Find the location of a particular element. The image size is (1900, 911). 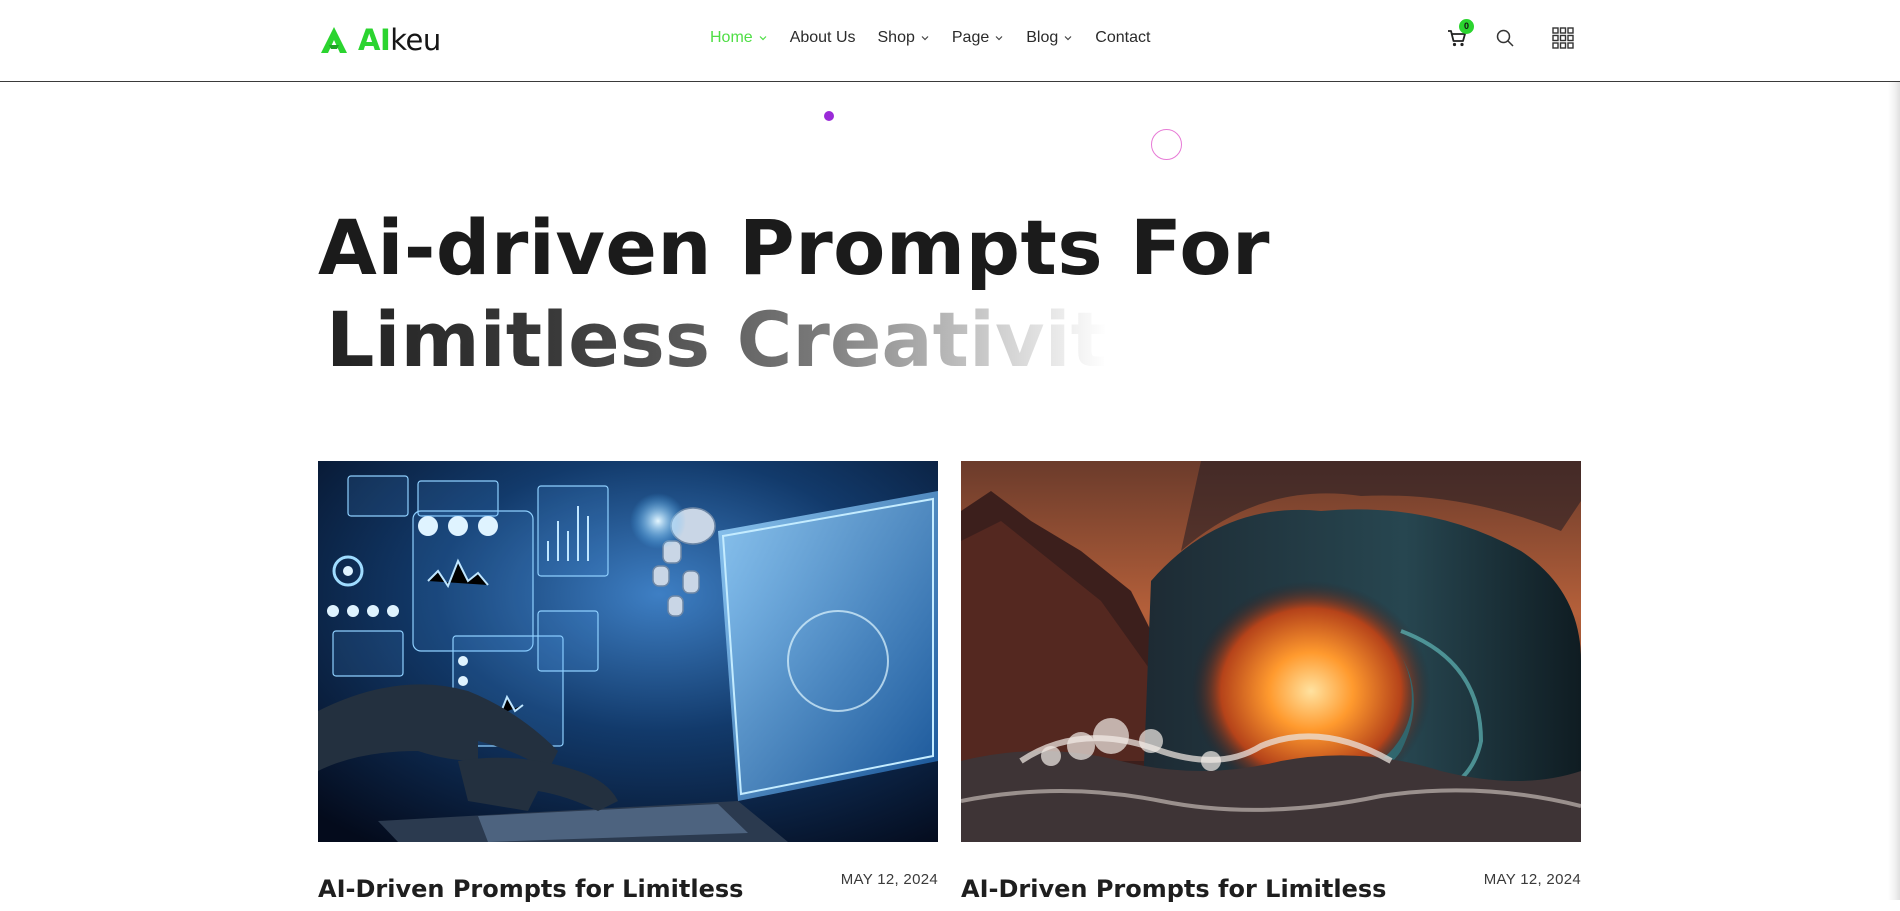

nav-item-contact: Contact is located at coordinates (1122, 38).